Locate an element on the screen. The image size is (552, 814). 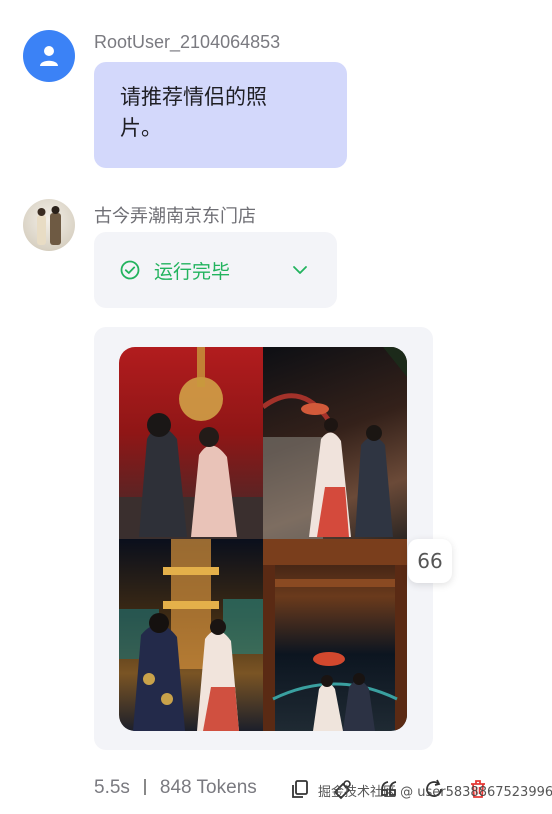
stats-divider is located at coordinates (144, 787).